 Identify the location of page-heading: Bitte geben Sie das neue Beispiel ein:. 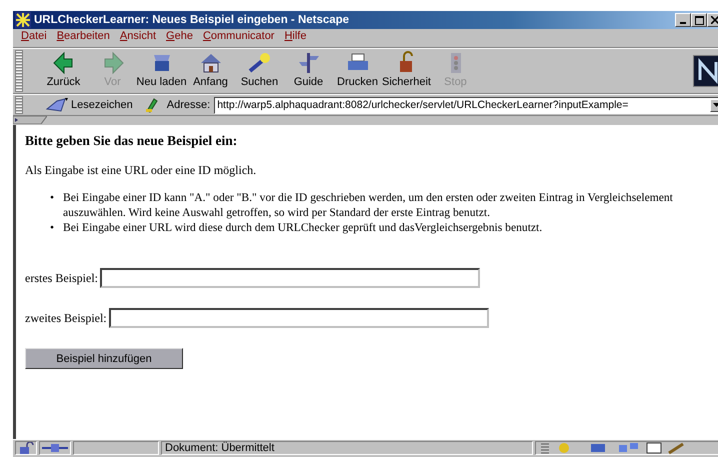
(131, 141).